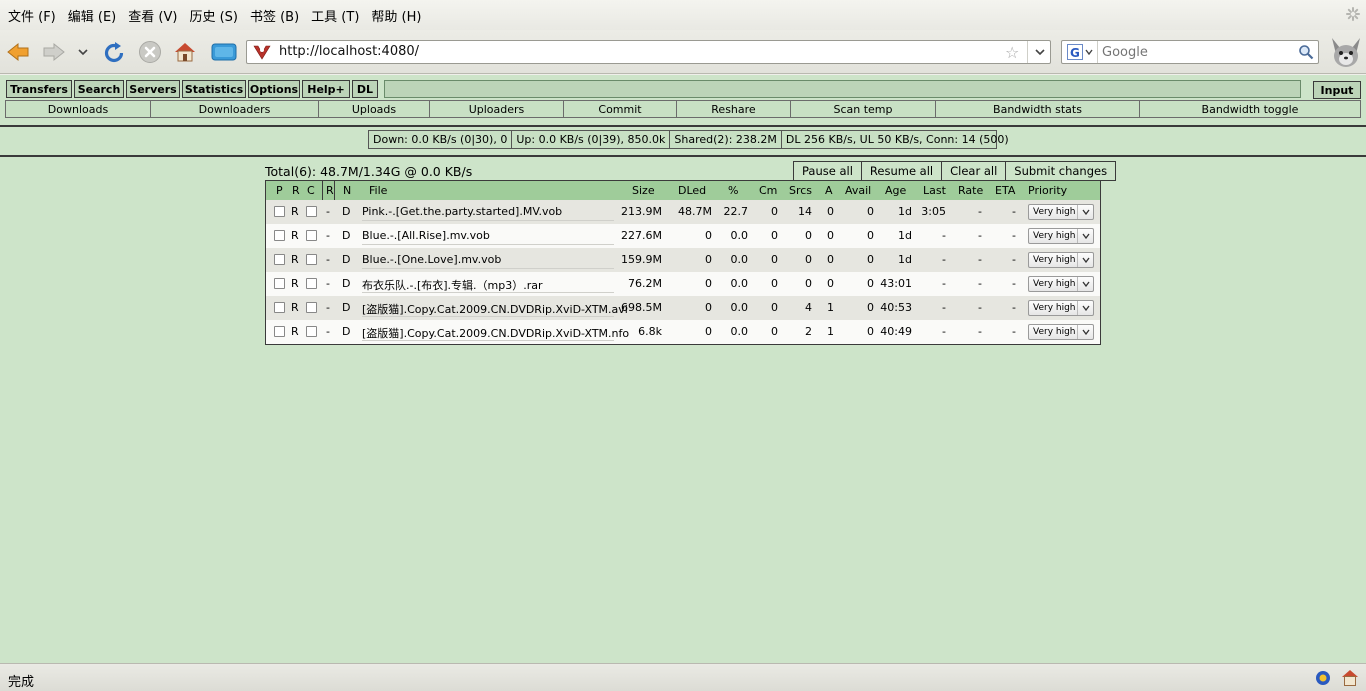 The image size is (1366, 691). I want to click on addon-status-icon, so click(1323, 678).